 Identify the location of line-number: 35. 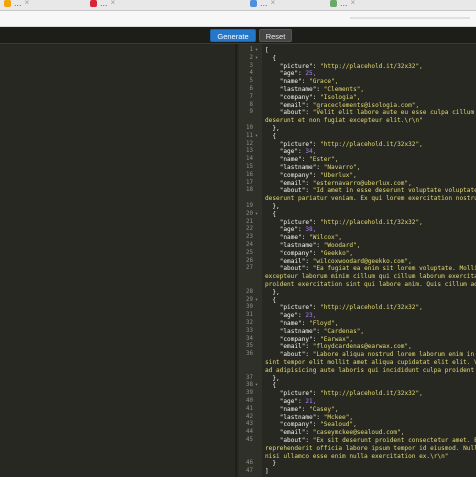
(249, 346).